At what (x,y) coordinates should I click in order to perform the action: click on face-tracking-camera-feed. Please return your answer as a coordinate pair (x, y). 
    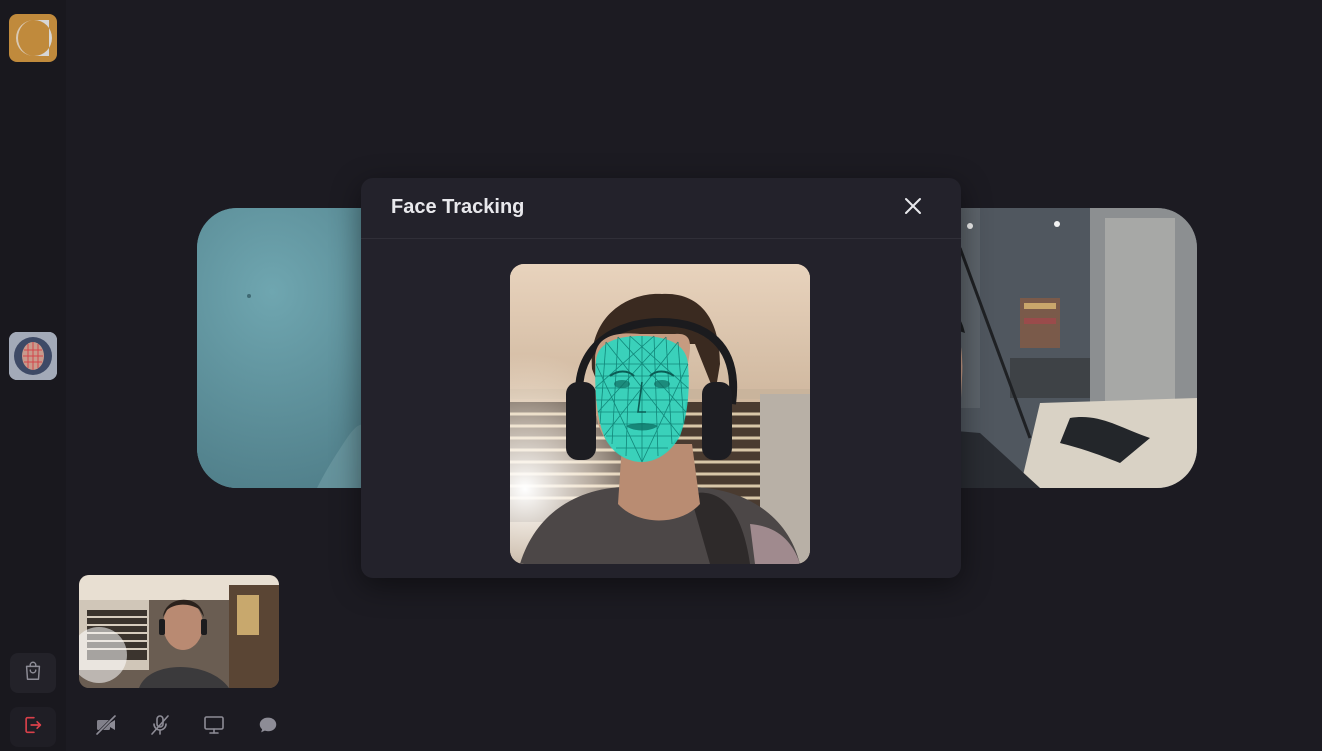
    Looking at the image, I should click on (660, 414).